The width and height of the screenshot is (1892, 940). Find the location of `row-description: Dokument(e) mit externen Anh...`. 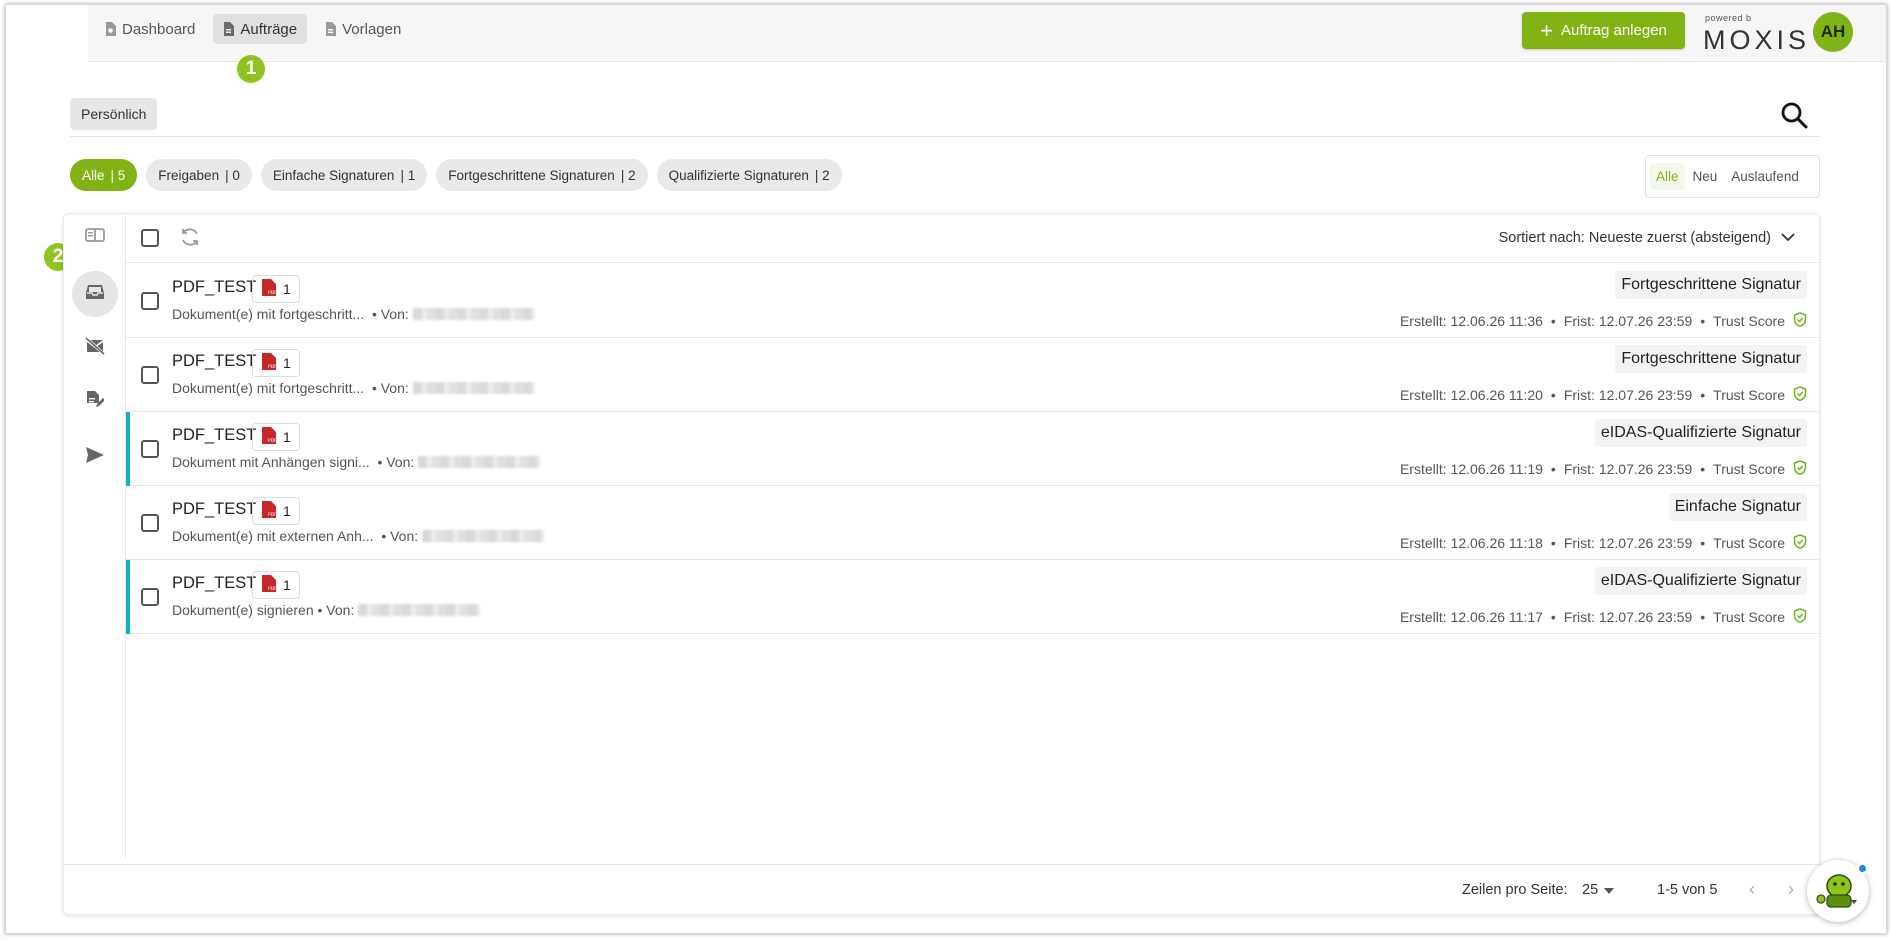

row-description: Dokument(e) mit externen Anh... is located at coordinates (273, 536).